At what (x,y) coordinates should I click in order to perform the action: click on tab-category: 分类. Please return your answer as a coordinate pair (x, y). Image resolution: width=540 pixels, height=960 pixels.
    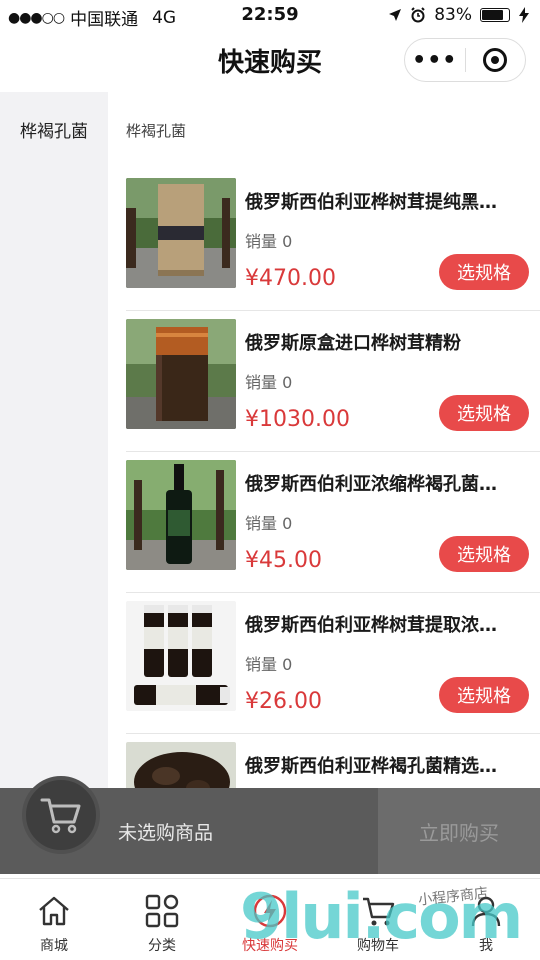
    Looking at the image, I should click on (162, 919).